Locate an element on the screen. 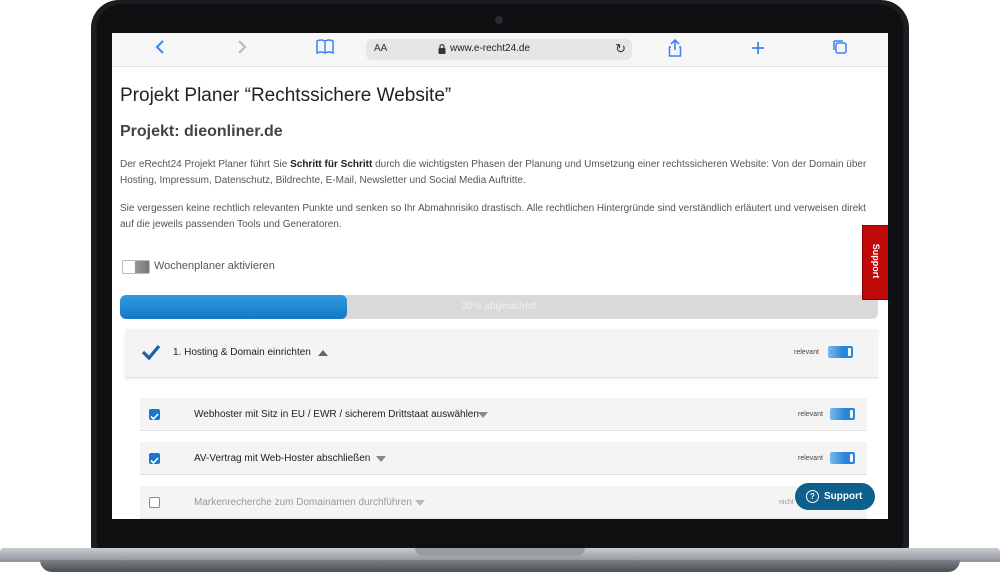 The width and height of the screenshot is (1000, 575). camera is located at coordinates (499, 20).